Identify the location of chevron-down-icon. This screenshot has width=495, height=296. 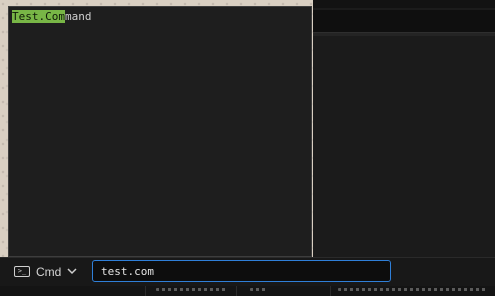
(72, 271).